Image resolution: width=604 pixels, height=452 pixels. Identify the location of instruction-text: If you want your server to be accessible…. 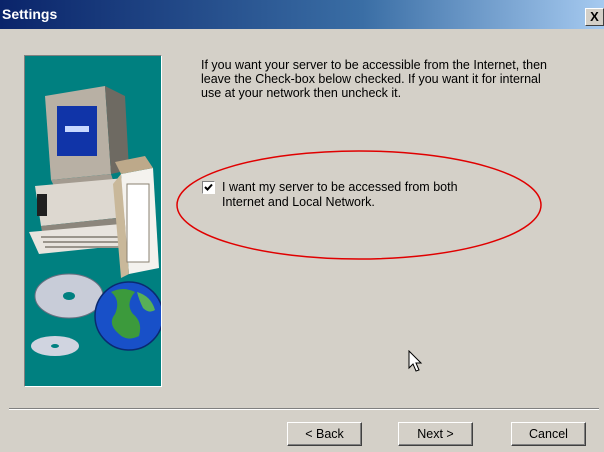
(374, 79).